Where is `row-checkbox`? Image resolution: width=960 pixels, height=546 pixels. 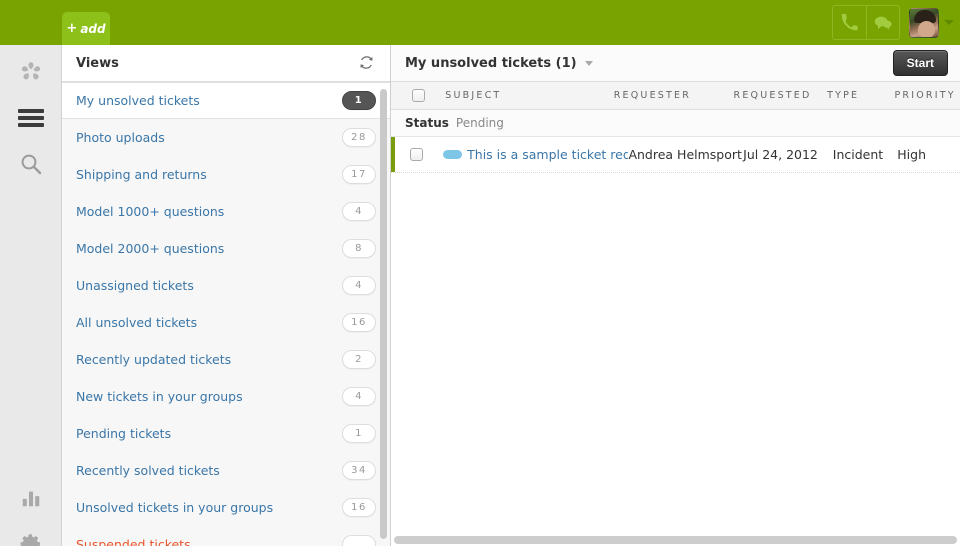
row-checkbox is located at coordinates (417, 154).